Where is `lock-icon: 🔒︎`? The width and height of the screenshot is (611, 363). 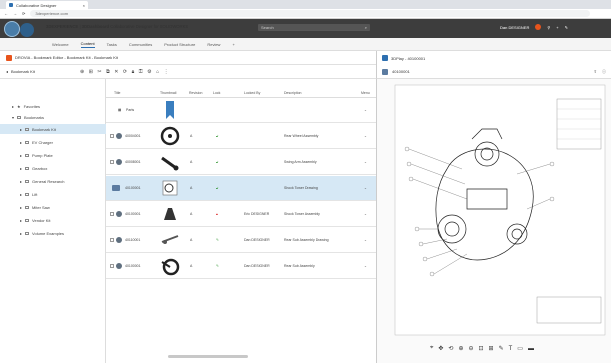
lock-icon: 🔒︎ is located at coordinates (133, 72).